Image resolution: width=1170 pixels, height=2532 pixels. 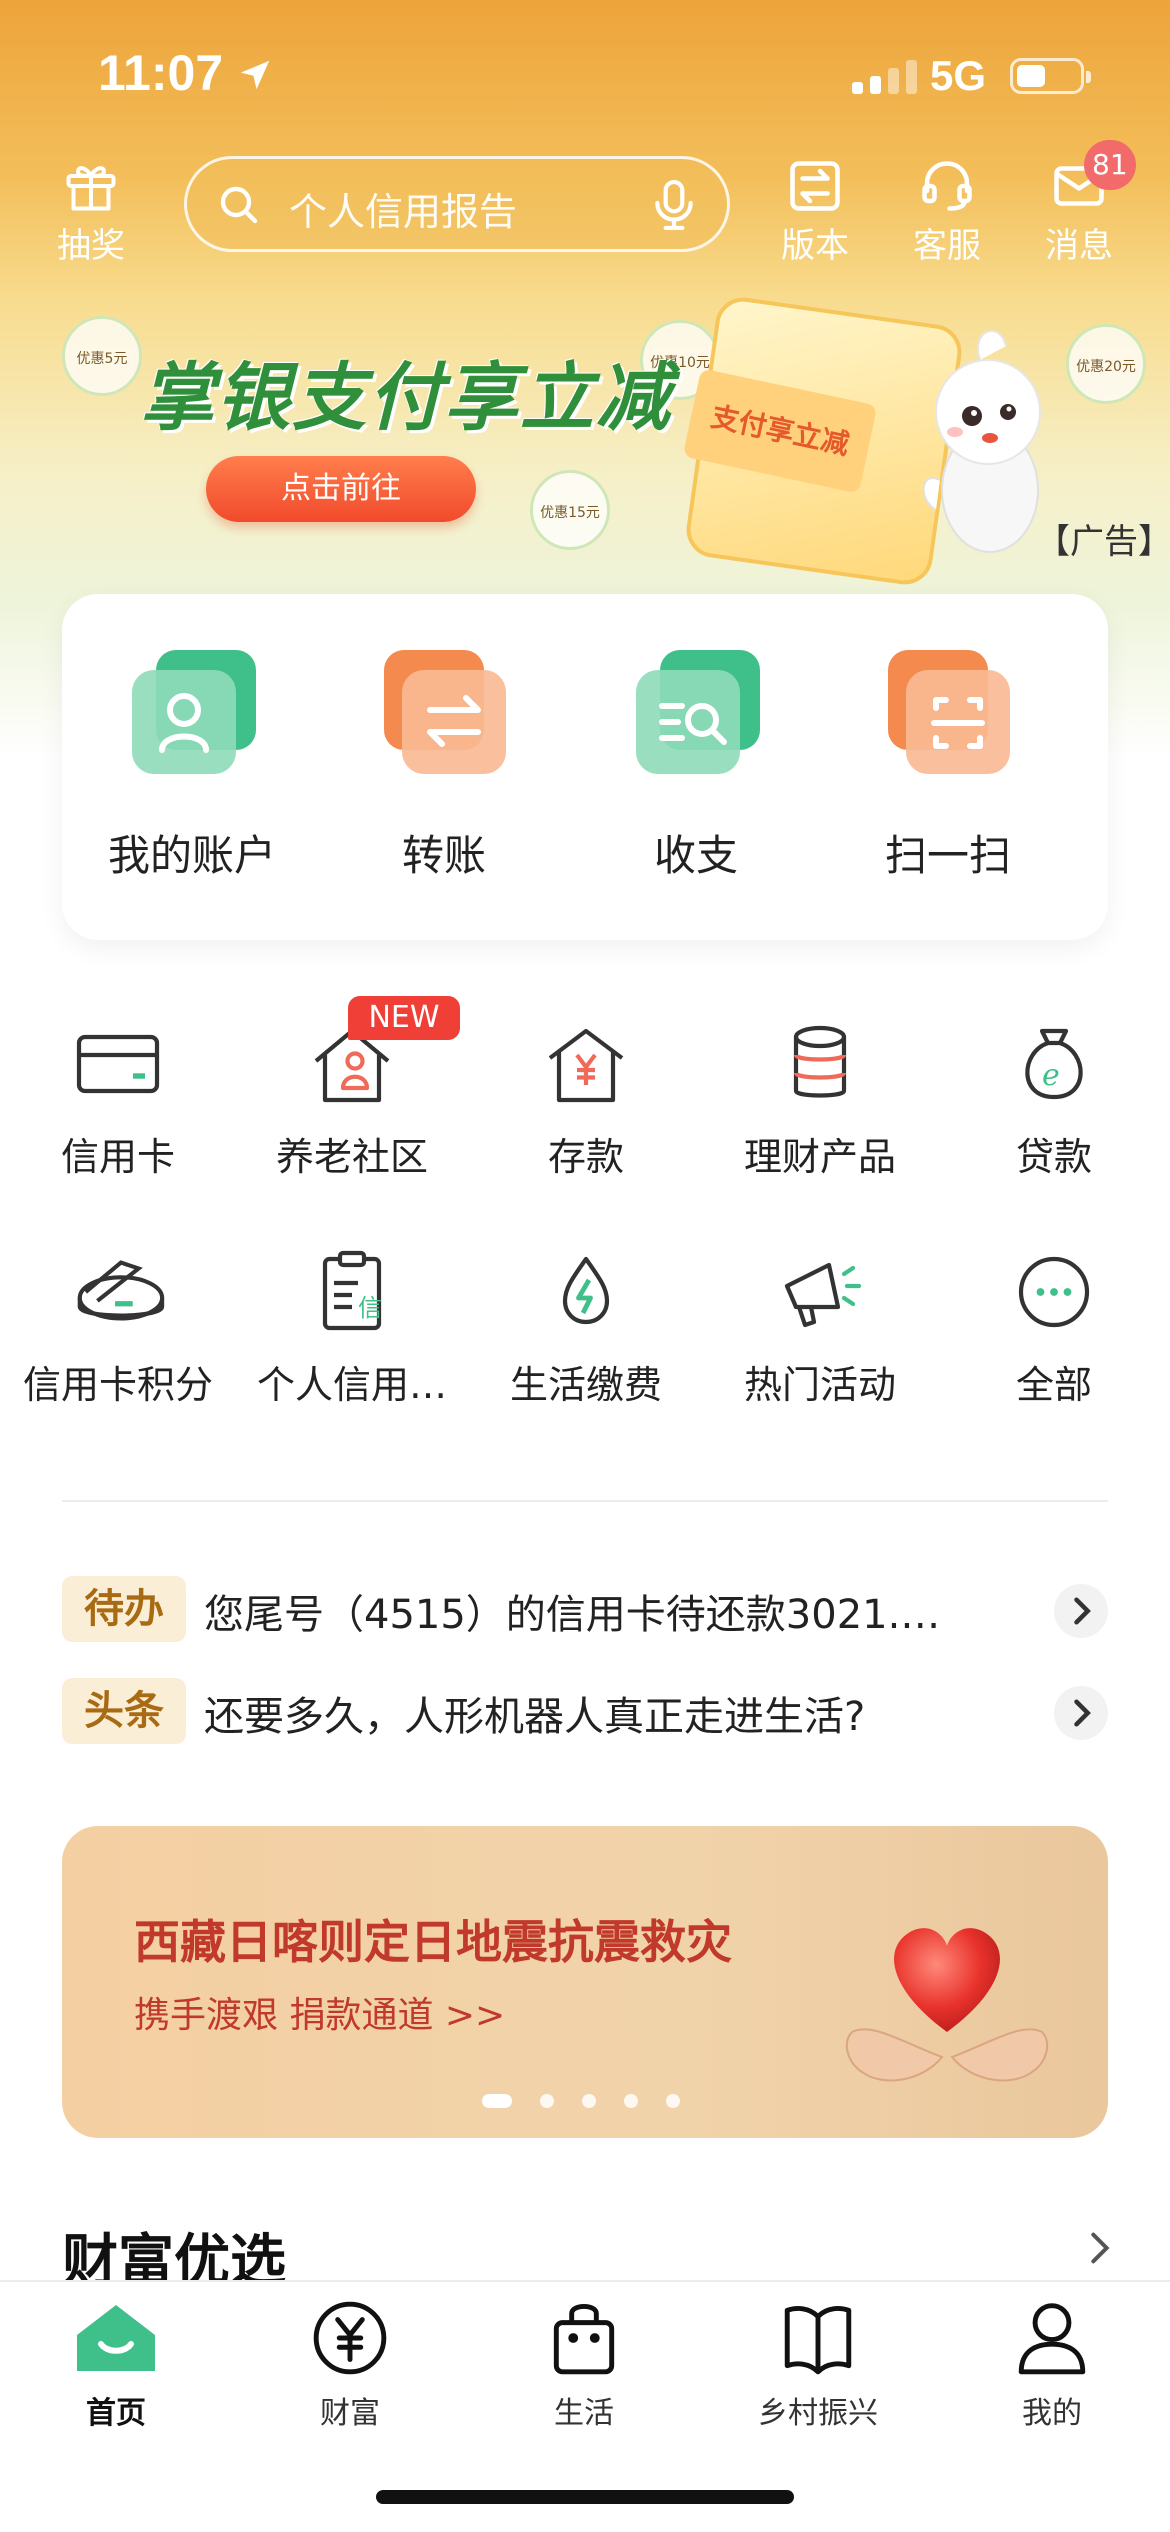 What do you see at coordinates (118, 1329) in the screenshot?
I see `service-card-points: 信用卡积分` at bounding box center [118, 1329].